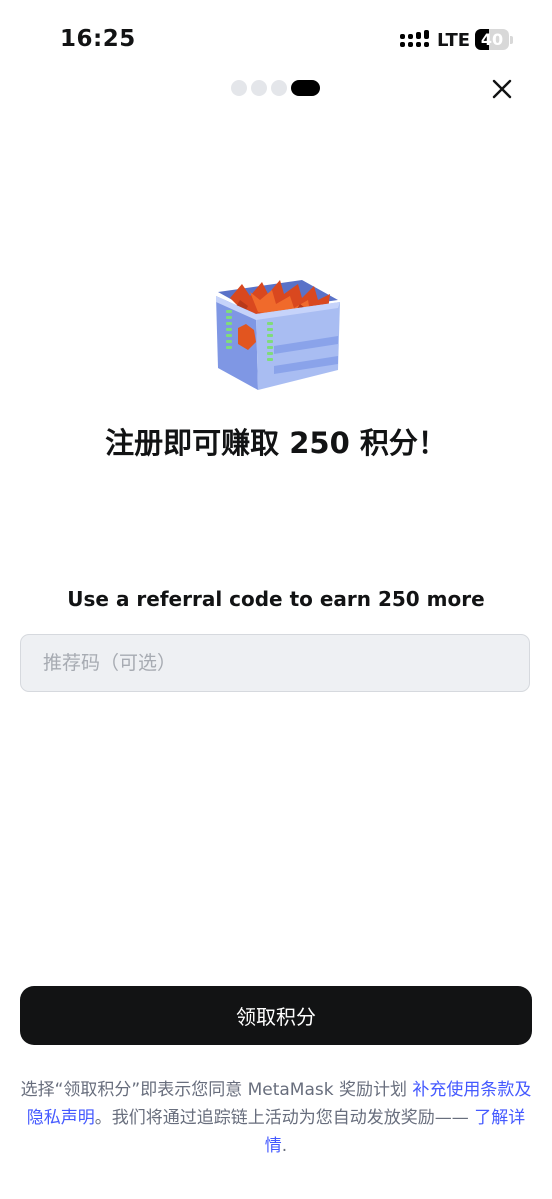  Describe the element at coordinates (511, 40) in the screenshot. I see `battery-cap` at that location.